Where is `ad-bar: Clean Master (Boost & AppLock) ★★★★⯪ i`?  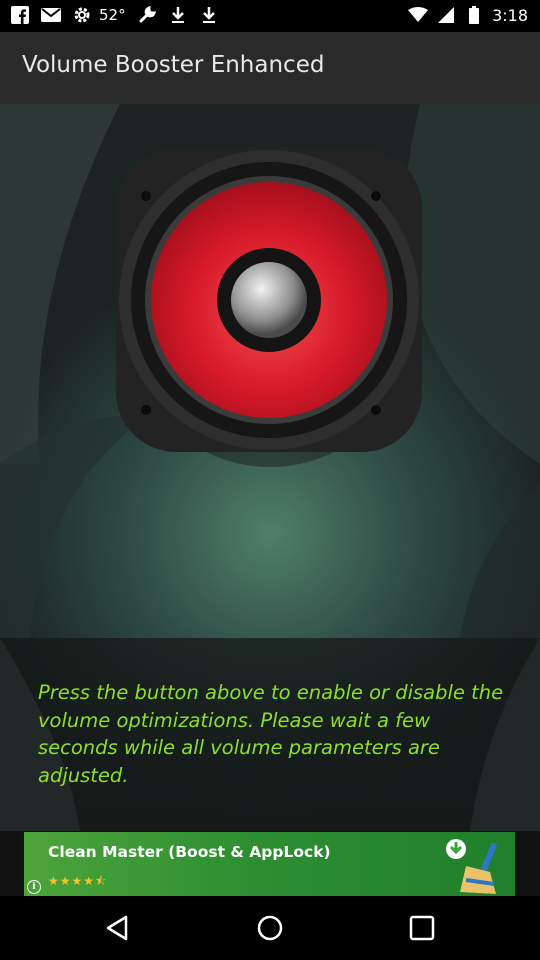
ad-bar: Clean Master (Boost & AppLock) ★★★★⯪ i is located at coordinates (270, 863).